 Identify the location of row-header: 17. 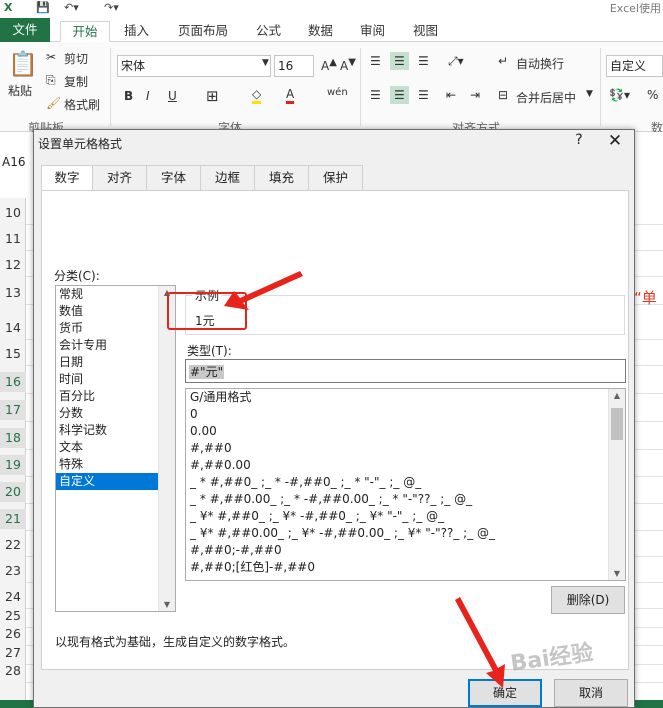
(13, 410).